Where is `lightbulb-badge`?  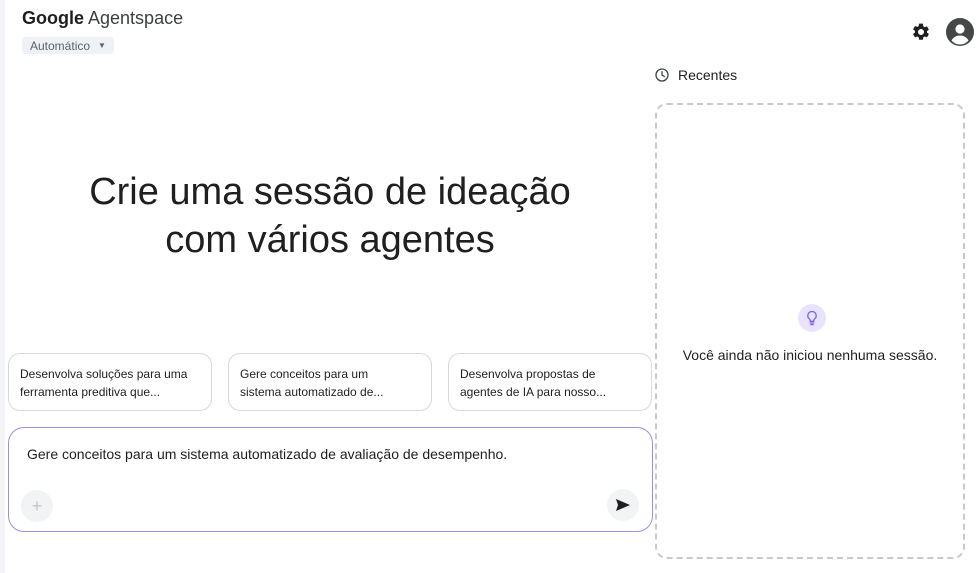 lightbulb-badge is located at coordinates (812, 318).